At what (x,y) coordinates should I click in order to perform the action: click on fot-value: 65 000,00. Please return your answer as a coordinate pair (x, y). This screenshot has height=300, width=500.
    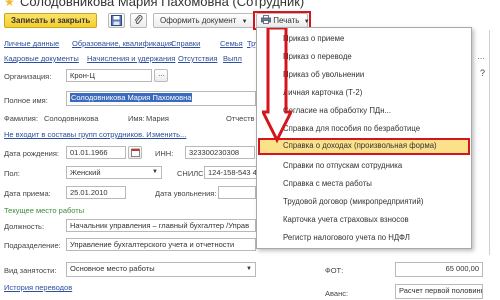
    Looking at the image, I should click on (462, 268).